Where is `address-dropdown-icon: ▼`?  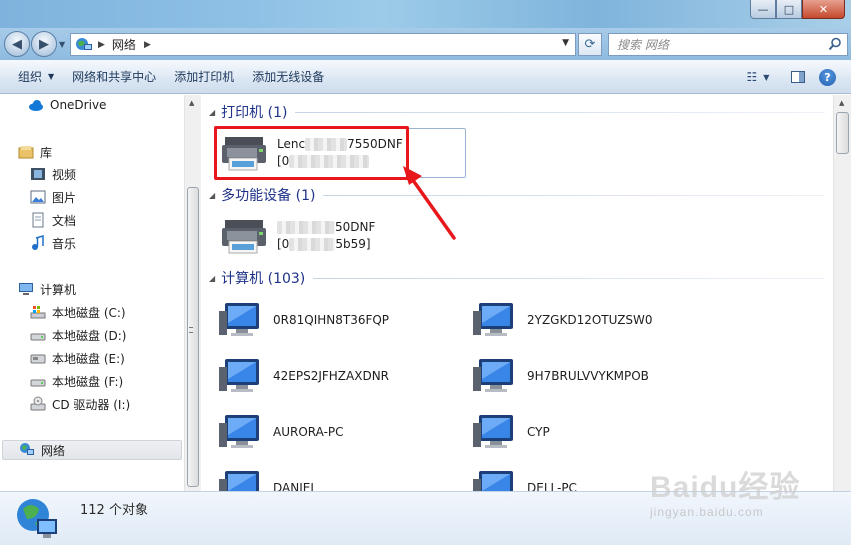
address-dropdown-icon: ▼ is located at coordinates (565, 43).